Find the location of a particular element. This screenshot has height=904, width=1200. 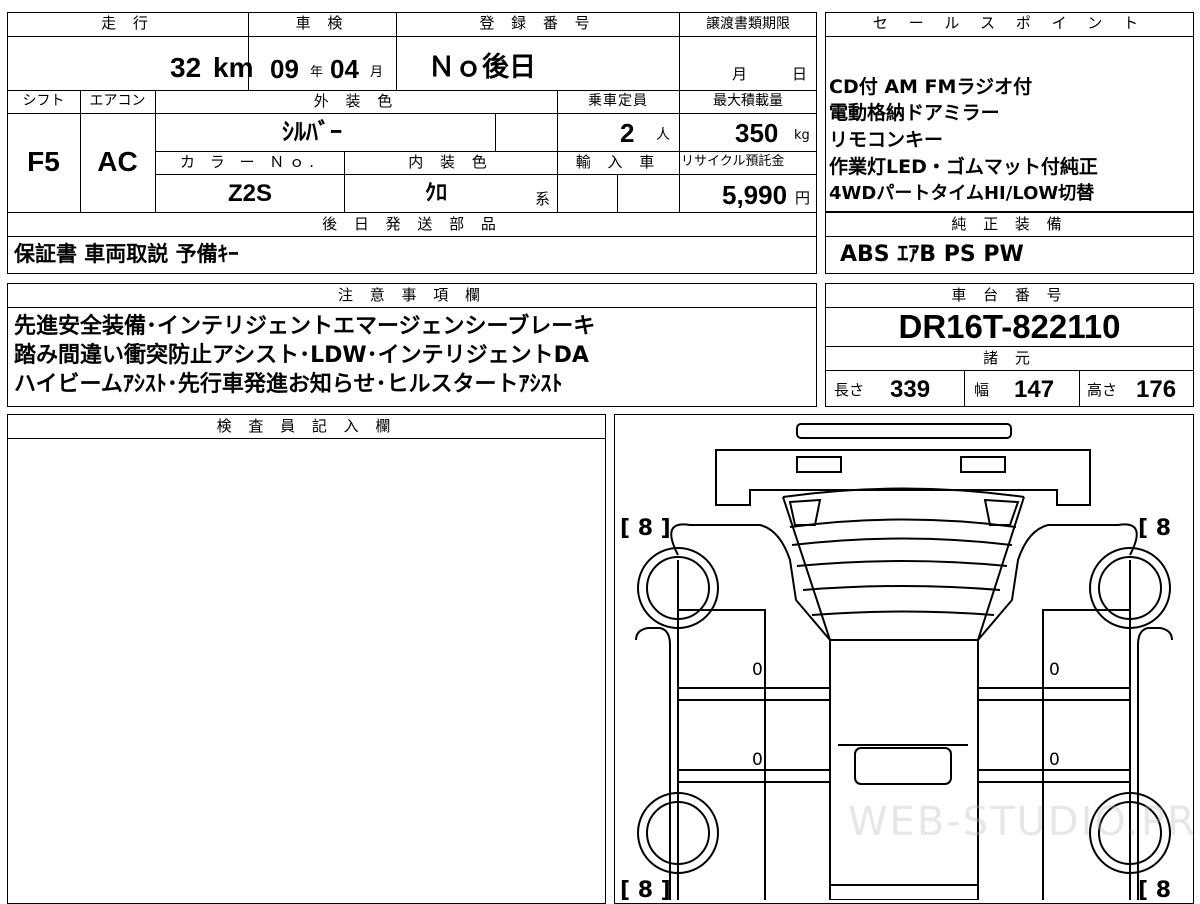

specs-label: 諸 元 is located at coordinates (1009, 358).